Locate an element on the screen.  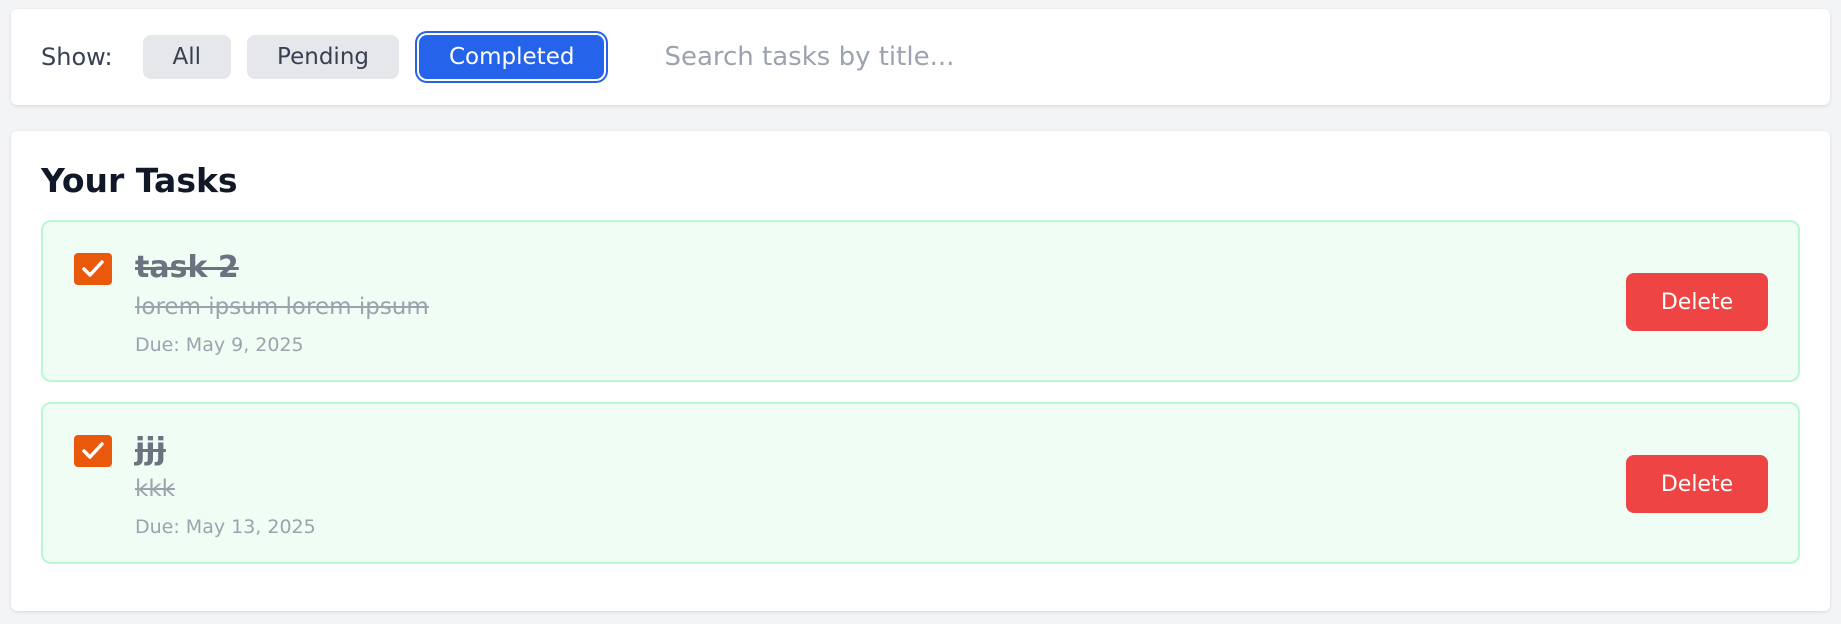
tasks-heading: Your Tasks is located at coordinates (139, 180).